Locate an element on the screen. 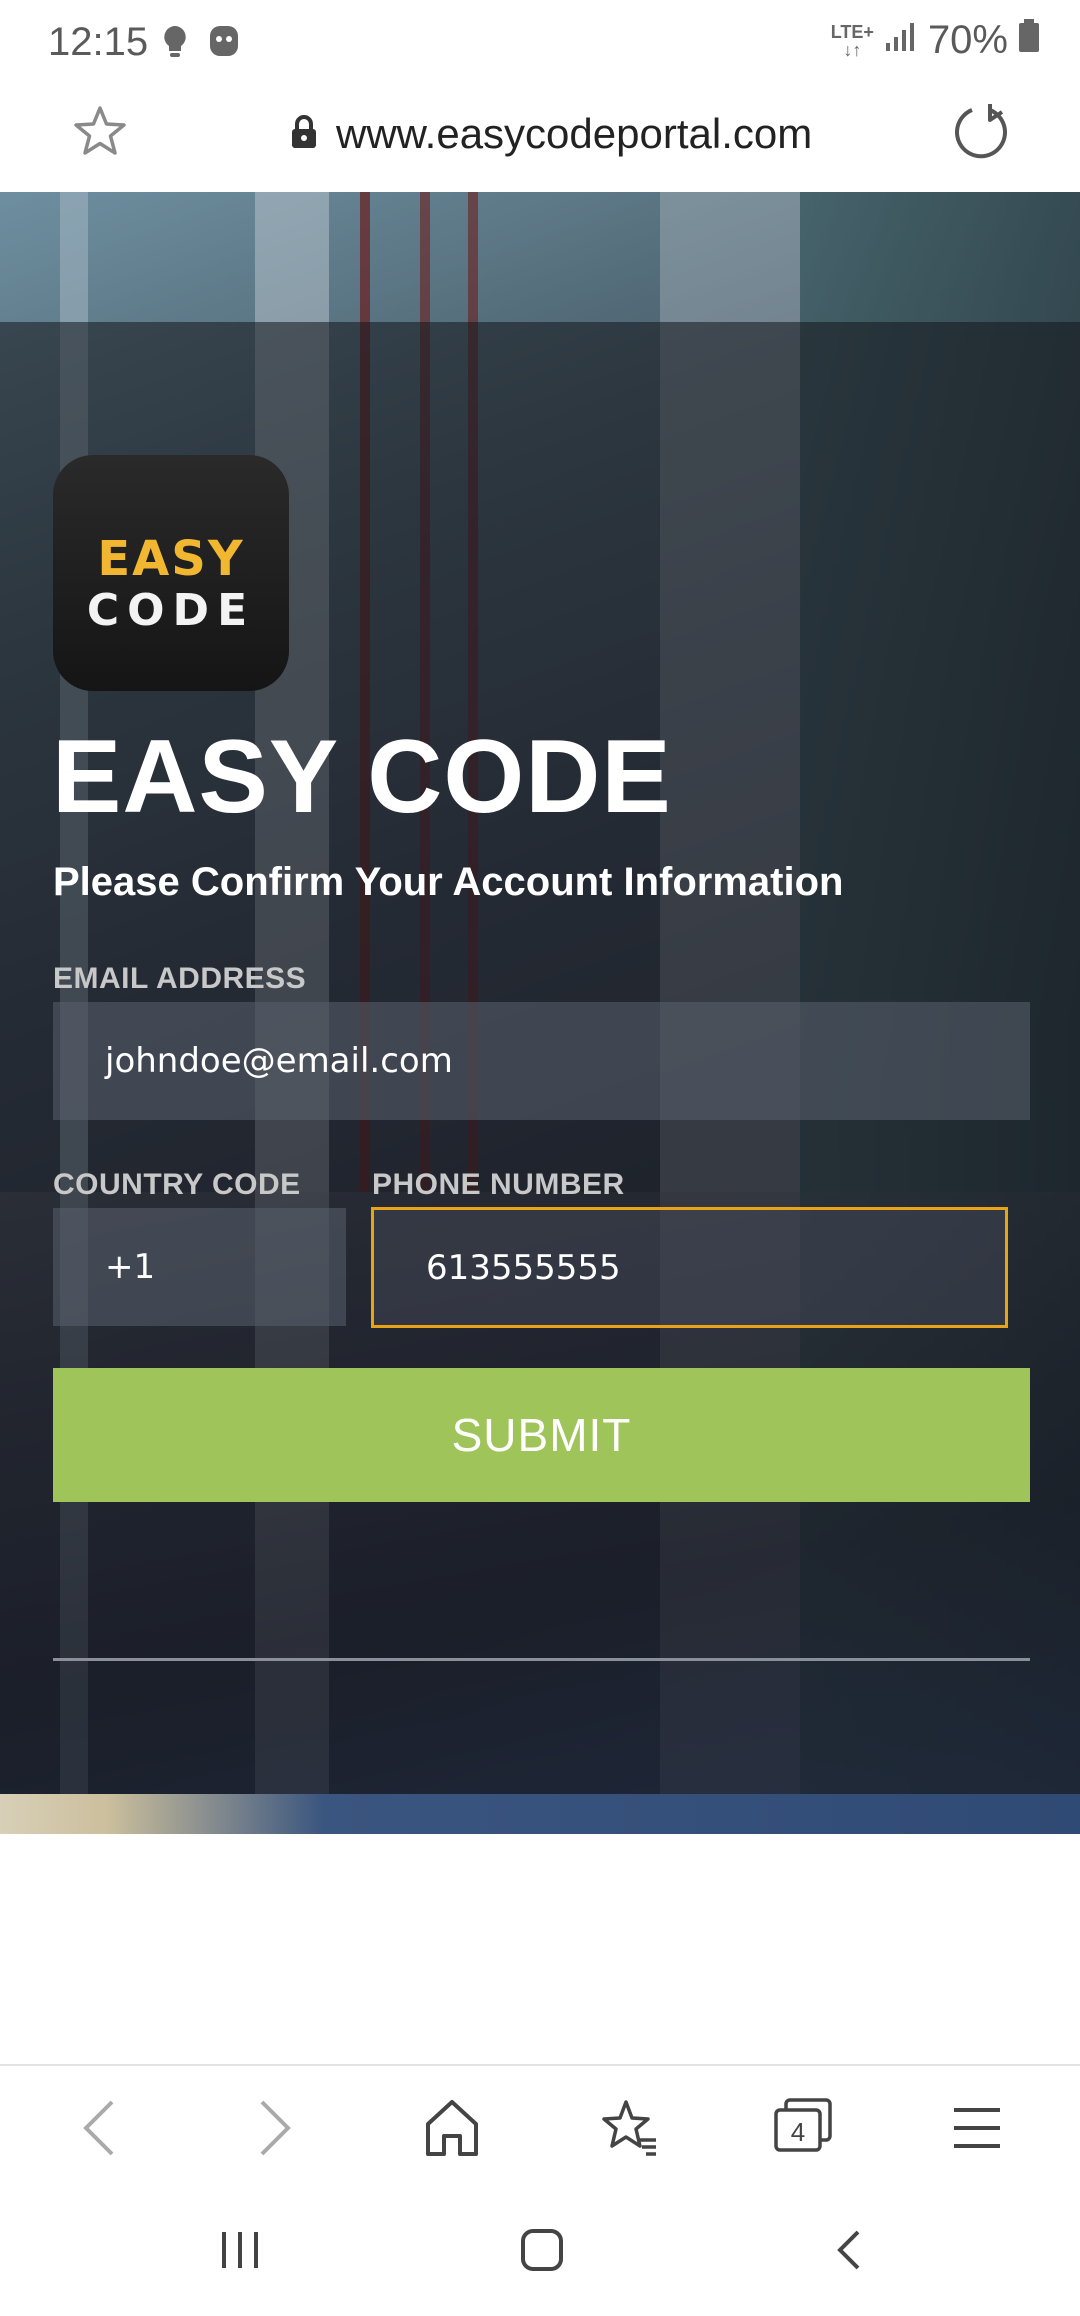 The width and height of the screenshot is (1080, 2316). bookmark-star-icon is located at coordinates (100, 134).